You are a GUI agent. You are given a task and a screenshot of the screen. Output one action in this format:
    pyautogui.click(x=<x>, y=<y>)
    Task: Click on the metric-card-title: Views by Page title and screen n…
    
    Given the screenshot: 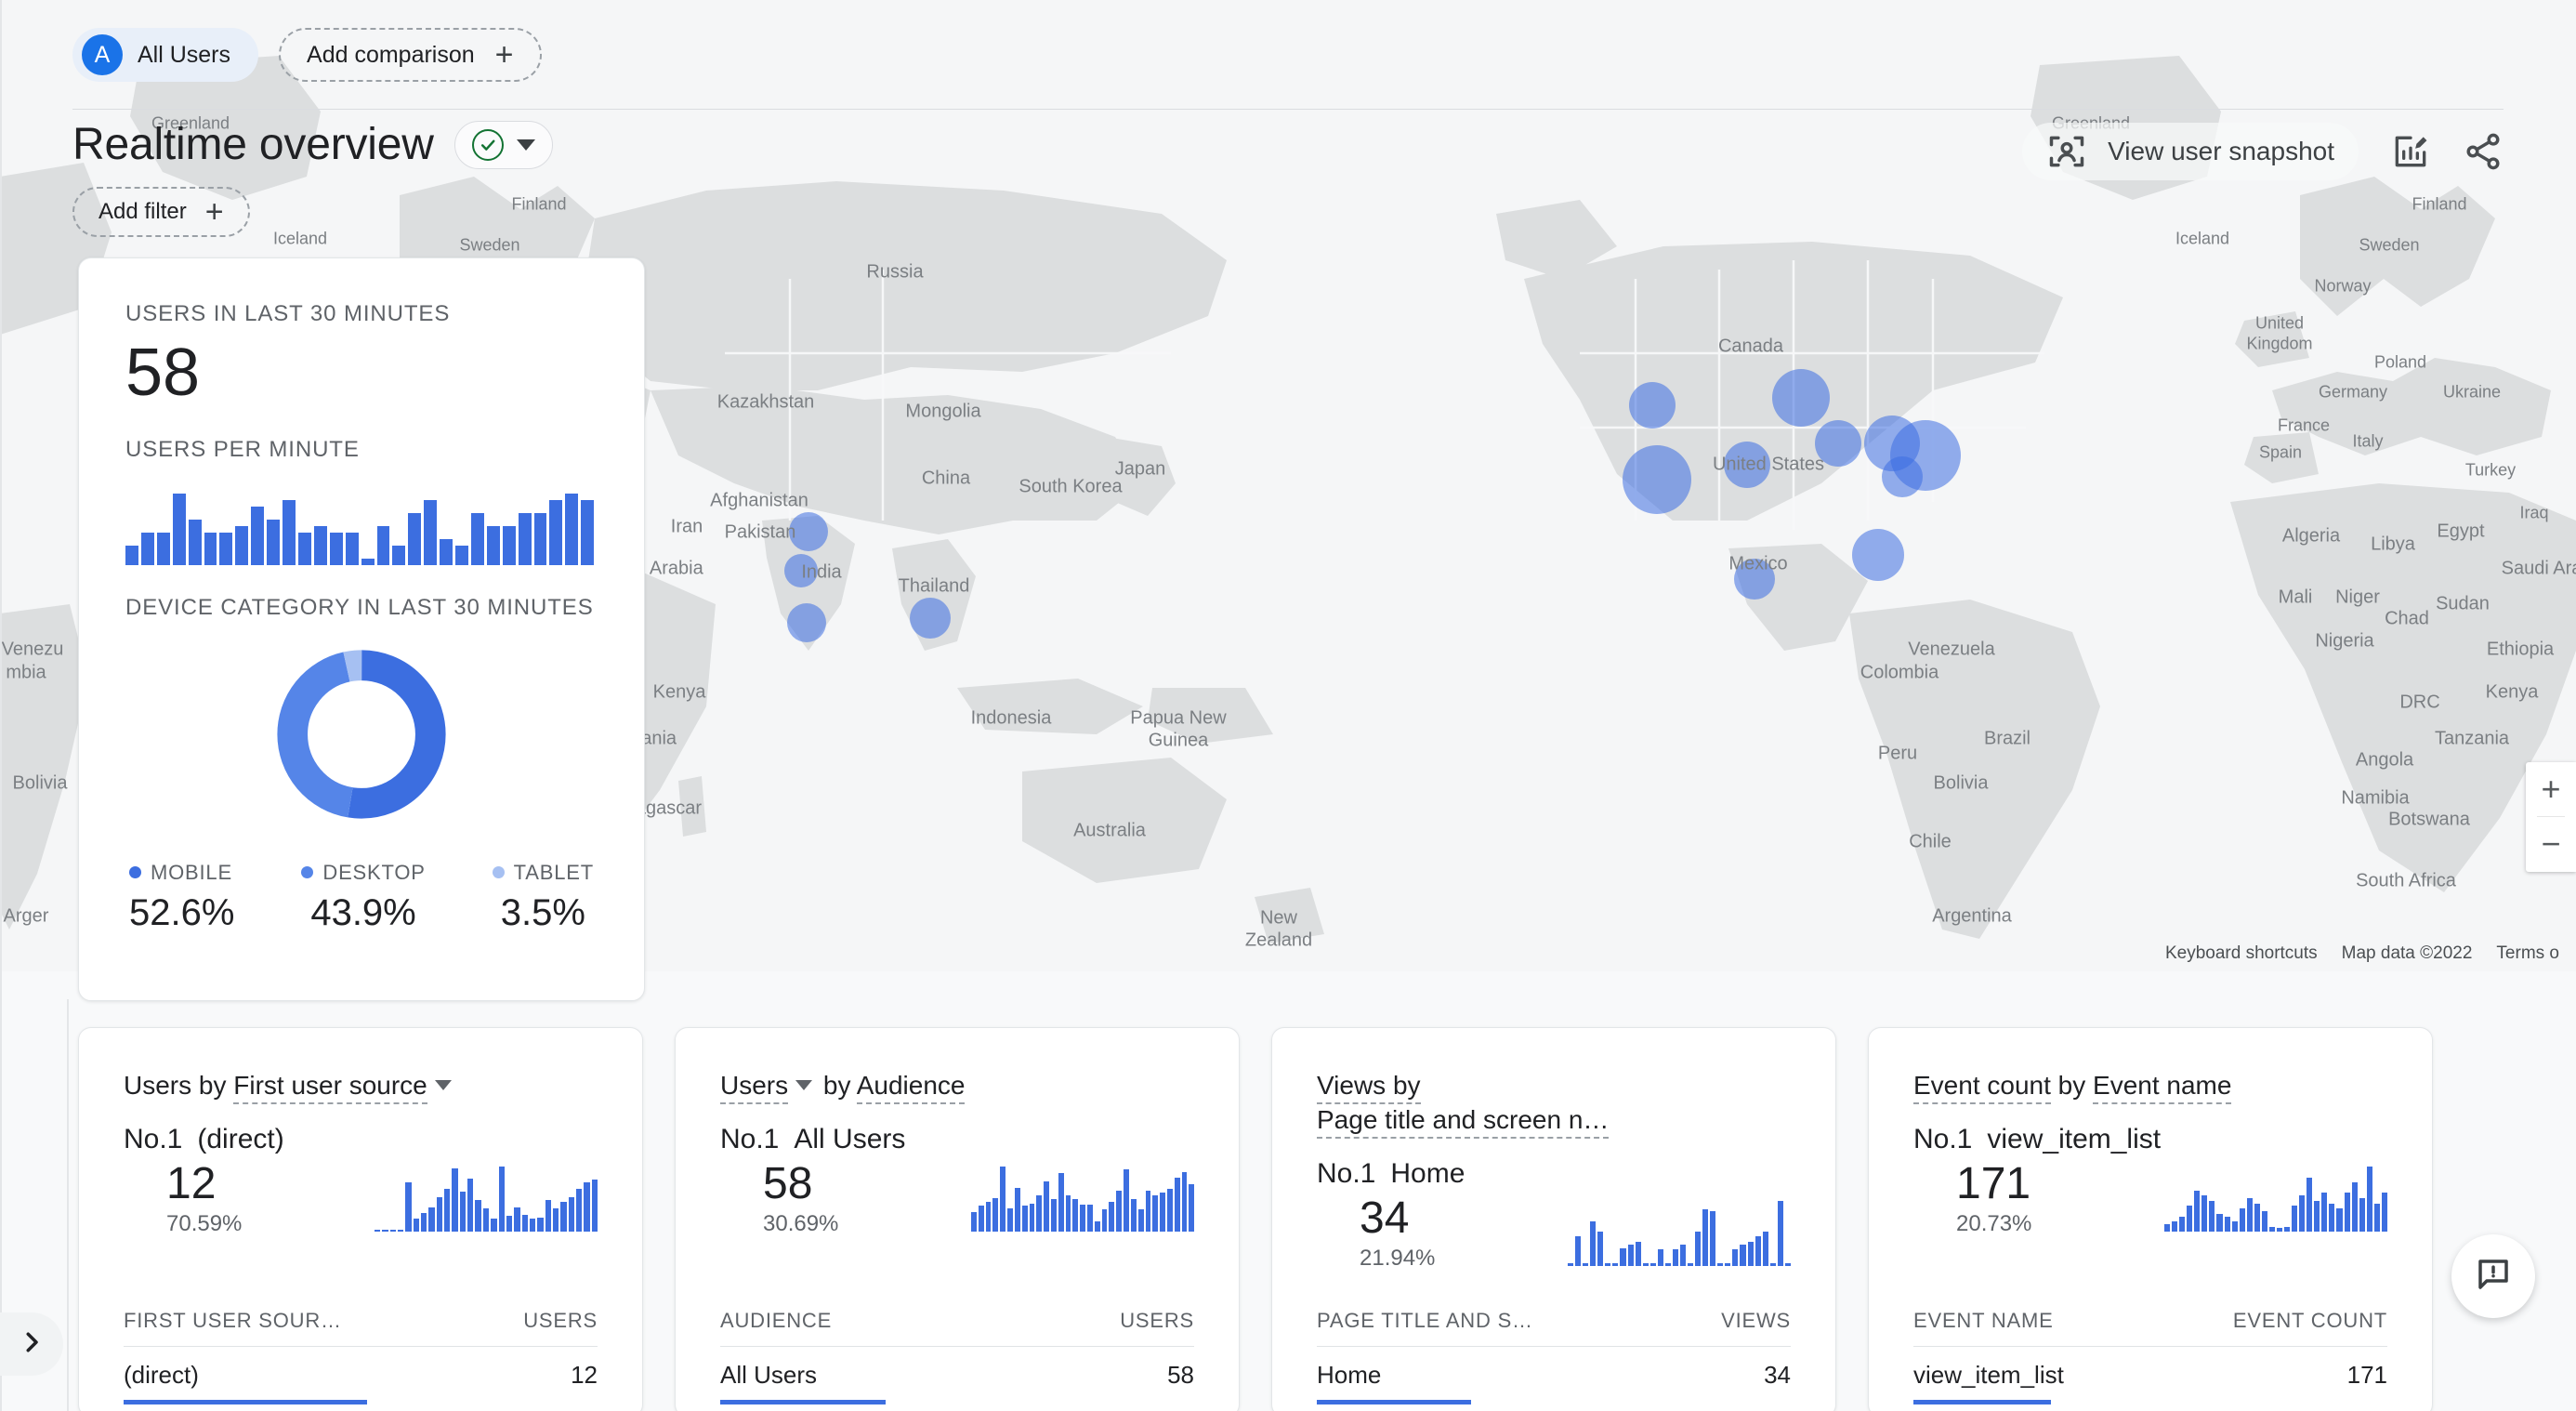 What is the action you would take?
    pyautogui.click(x=1554, y=1104)
    